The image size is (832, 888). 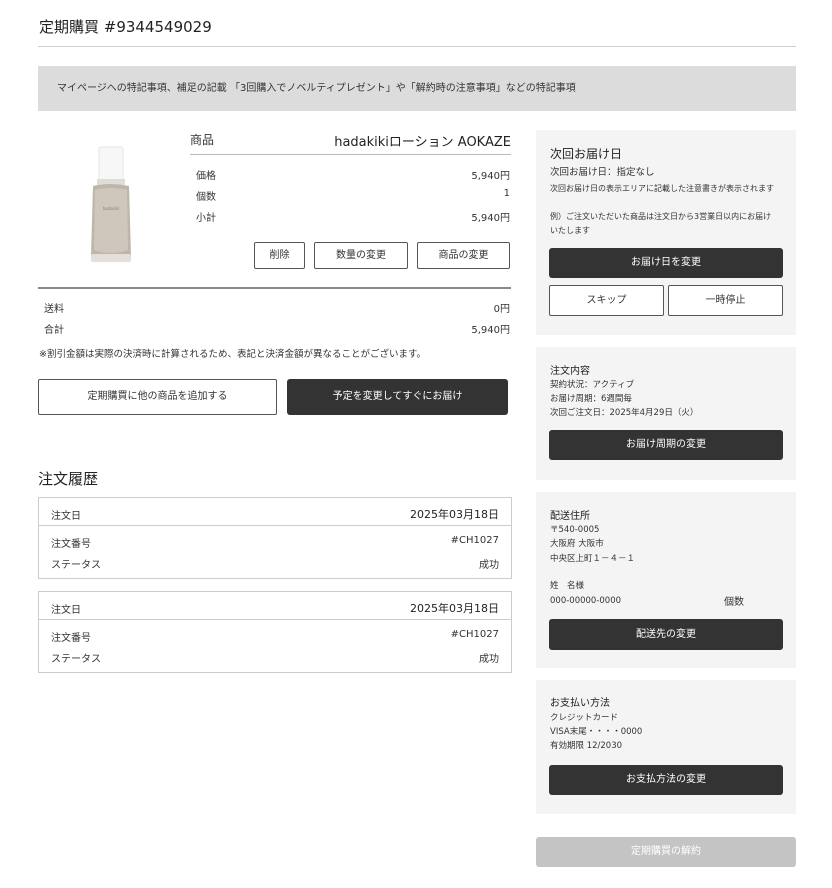 What do you see at coordinates (592, 385) in the screenshot?
I see `contract-status: 契約状況：アクティブ` at bounding box center [592, 385].